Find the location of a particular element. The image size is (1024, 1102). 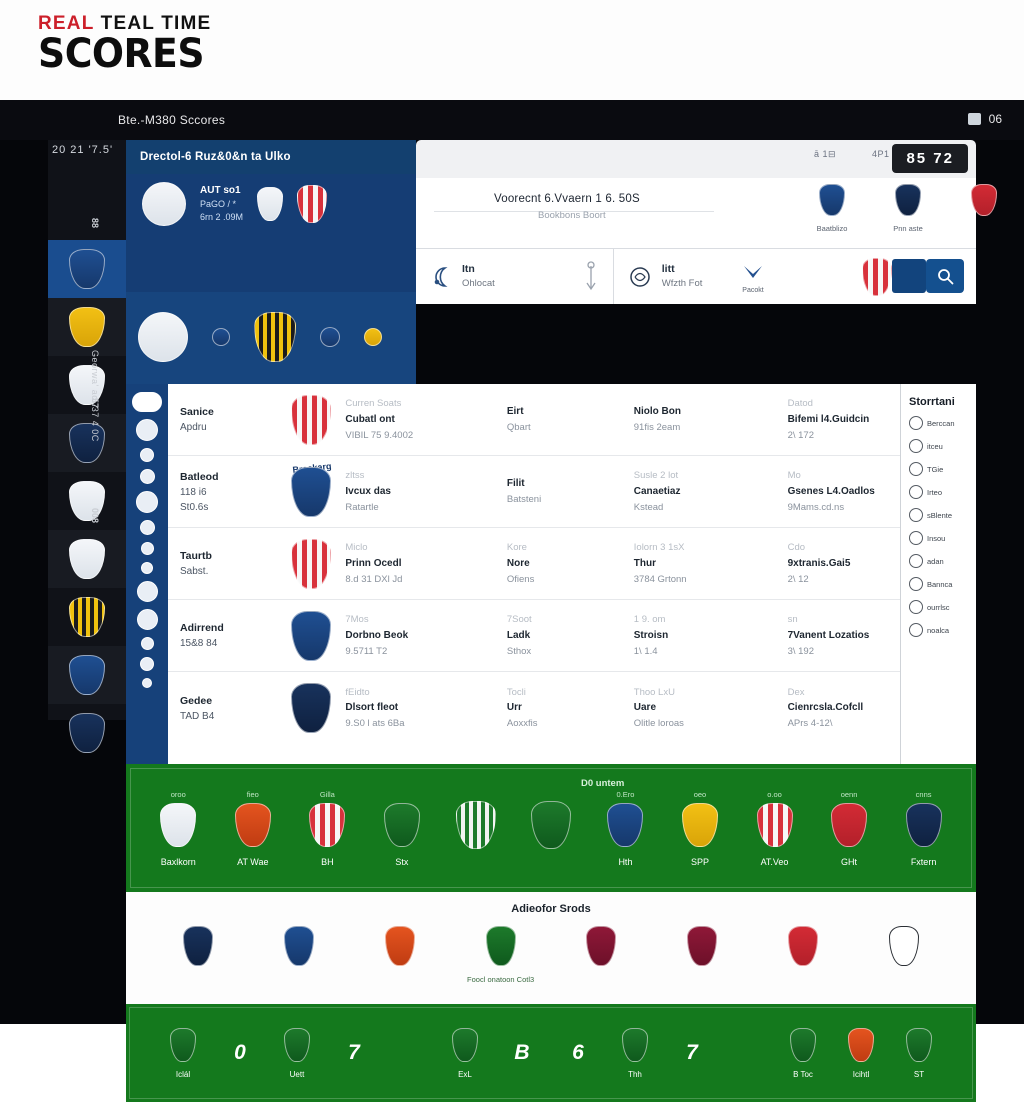

scoreline-team: Uett is located at coordinates (297, 1053).